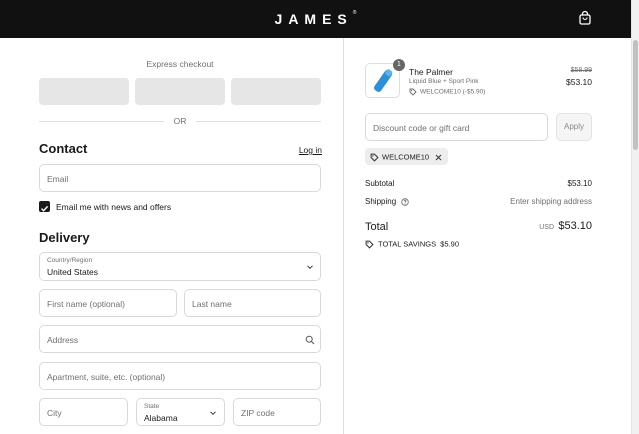 This screenshot has width=639, height=434. I want to click on shipping-label: Shipping, so click(381, 201).